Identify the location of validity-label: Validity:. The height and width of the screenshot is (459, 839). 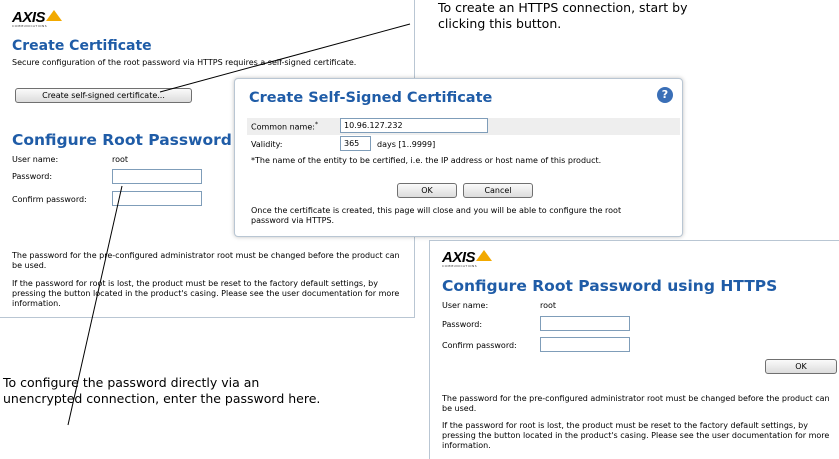
(267, 144).